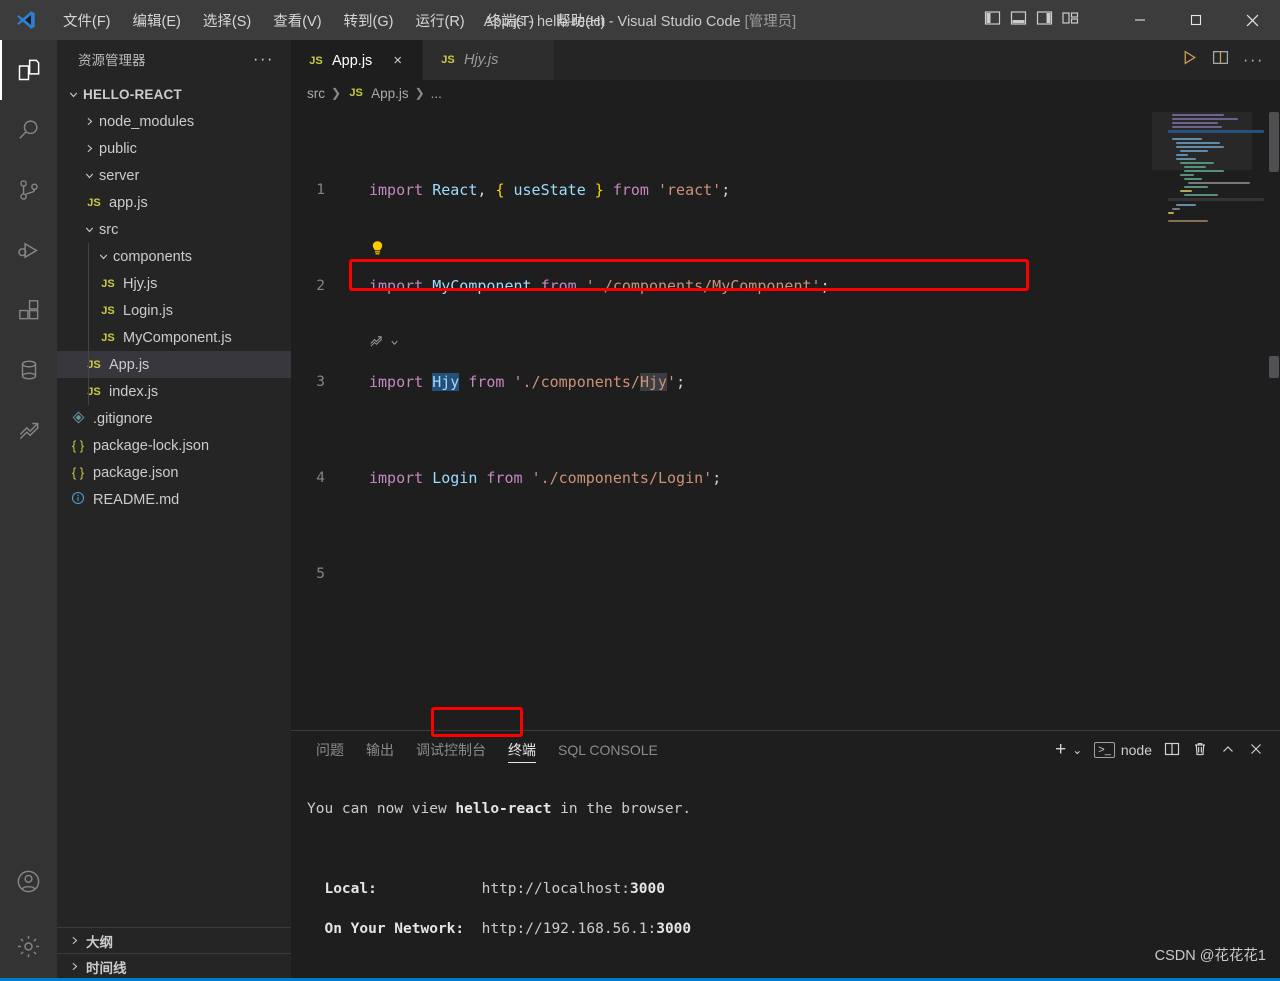 The height and width of the screenshot is (981, 1280). Describe the element at coordinates (1060, 750) in the screenshot. I see `new-terminal-icon: +` at that location.